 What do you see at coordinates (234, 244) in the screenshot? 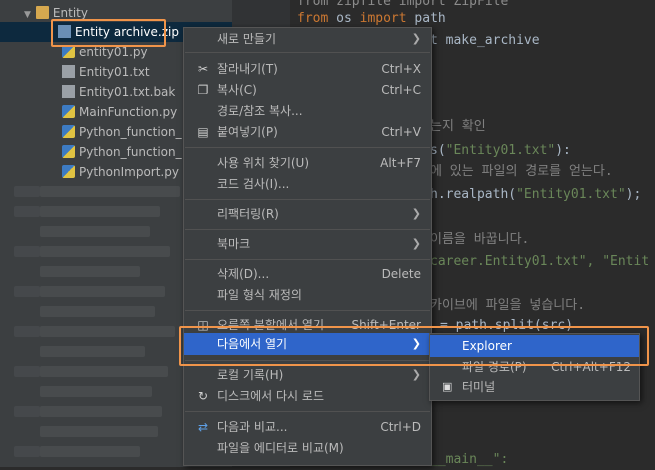
I see `menu-item-label: 북마크` at bounding box center [234, 244].